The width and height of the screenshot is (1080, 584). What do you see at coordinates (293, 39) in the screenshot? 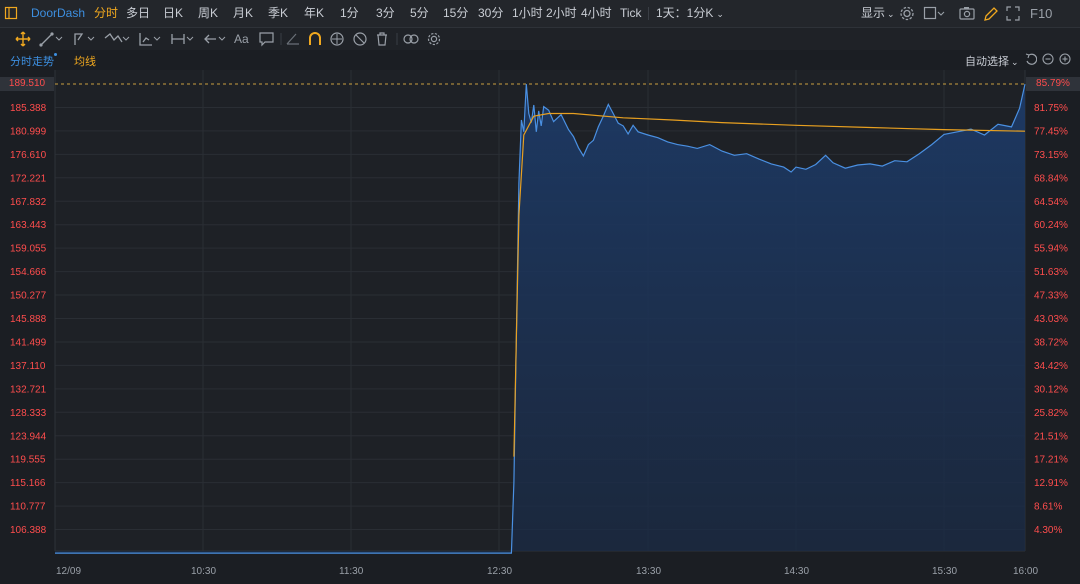
I see `angle-icon` at bounding box center [293, 39].